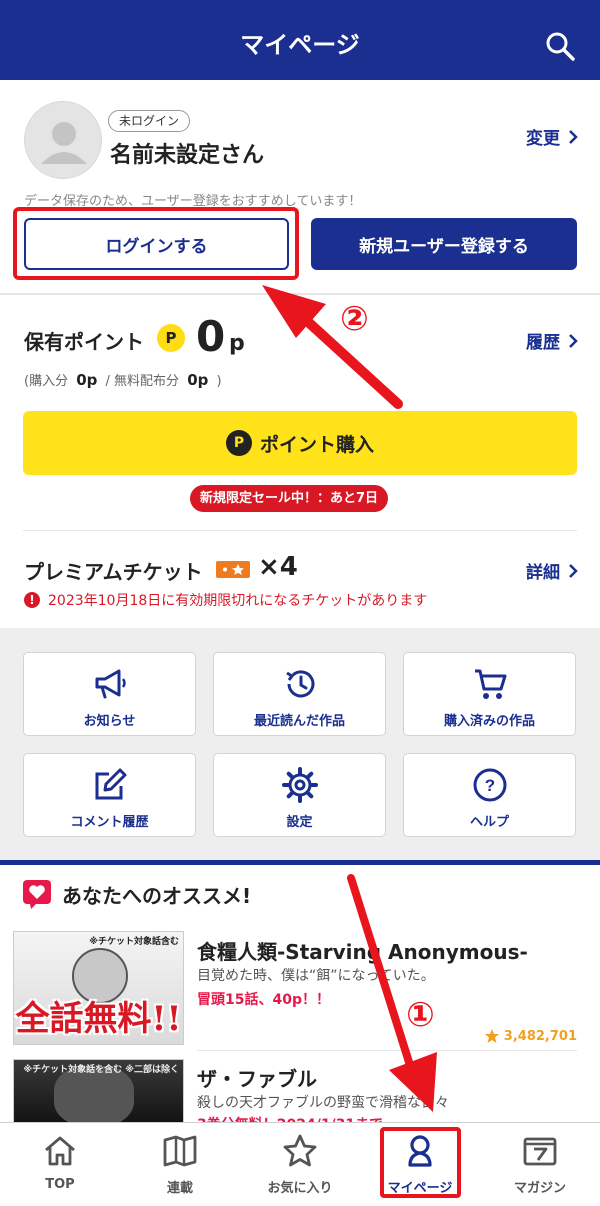 Image resolution: width=600 pixels, height=1206 pixels. I want to click on points-breakdown: (購入分 0p / 無料配布分 0p ), so click(123, 379).